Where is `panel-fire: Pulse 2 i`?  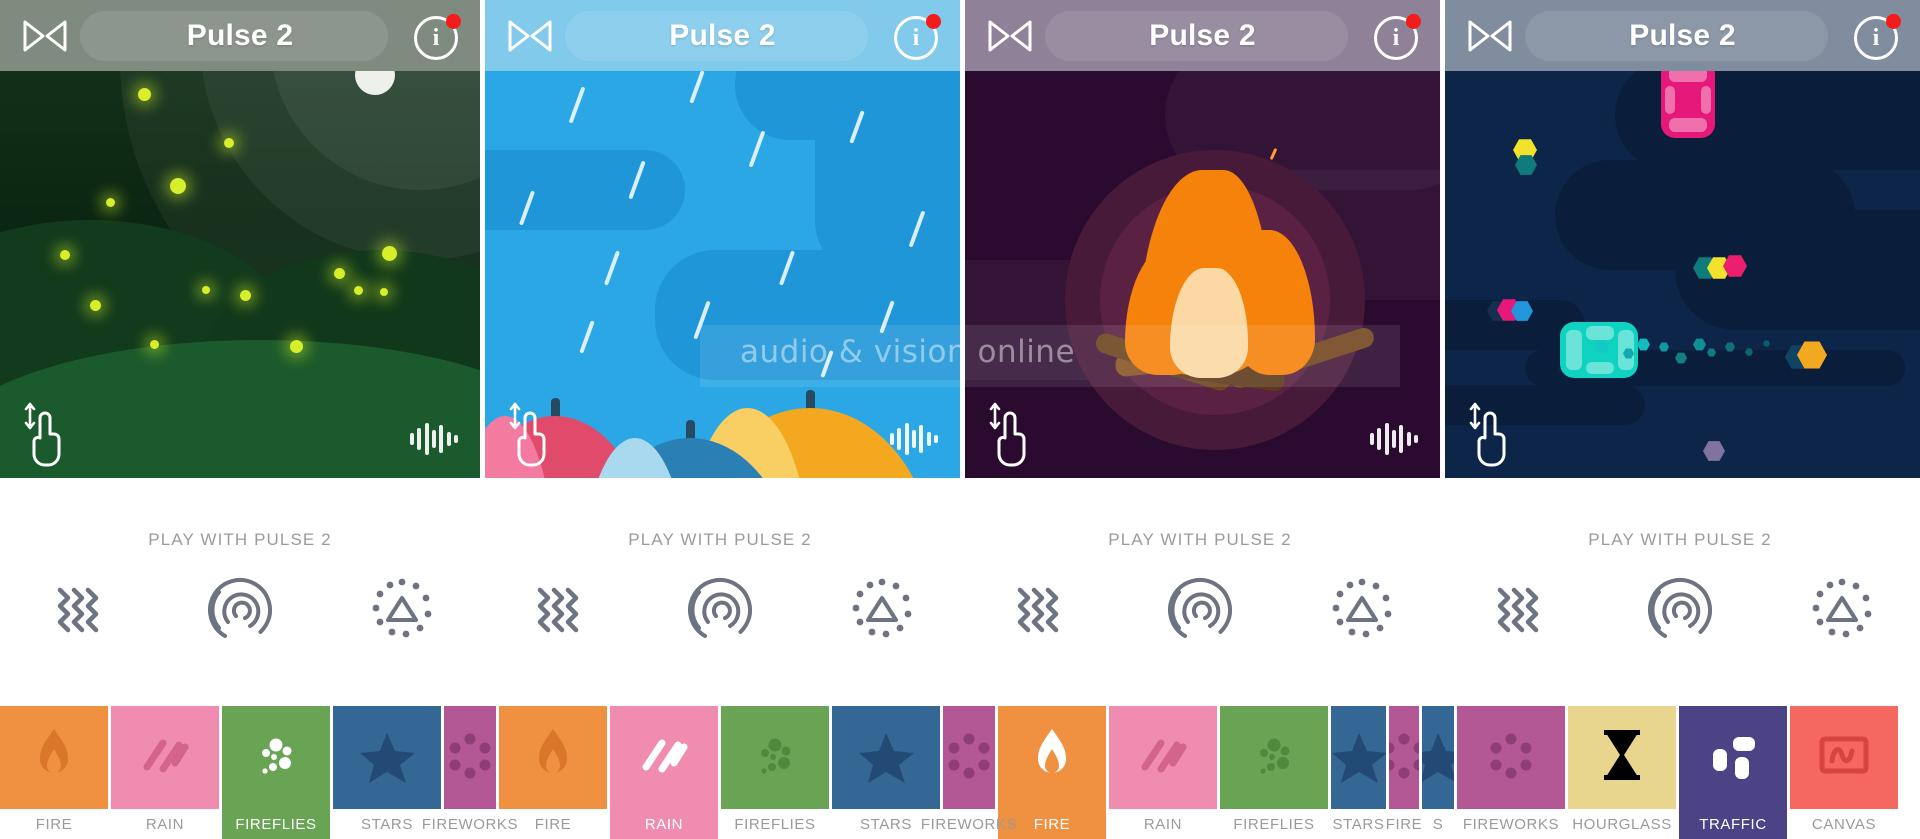
panel-fire: Pulse 2 i is located at coordinates (1200, 239).